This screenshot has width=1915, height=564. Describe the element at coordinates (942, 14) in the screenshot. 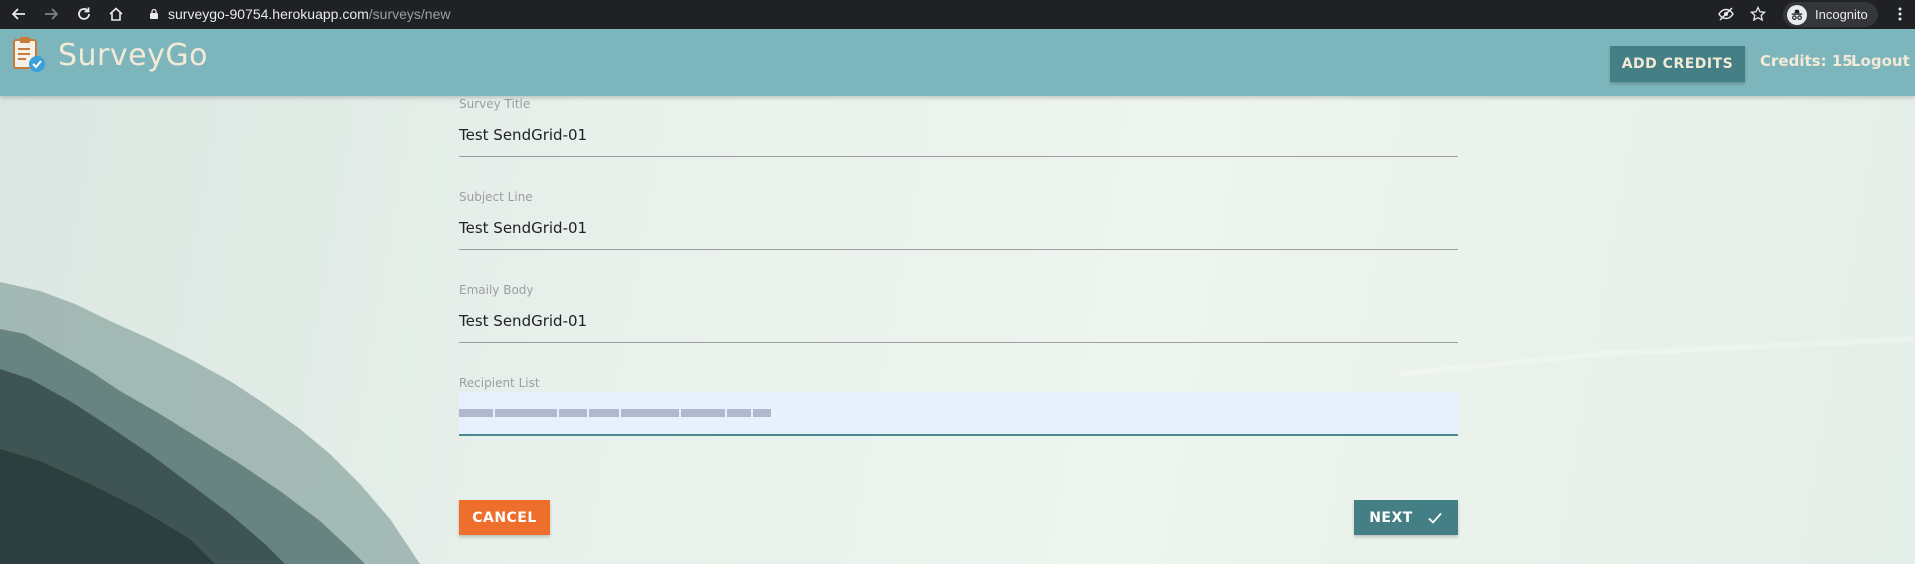

I see `address-bar: surveygo-90754.herokuapp.com/surveys/new` at that location.